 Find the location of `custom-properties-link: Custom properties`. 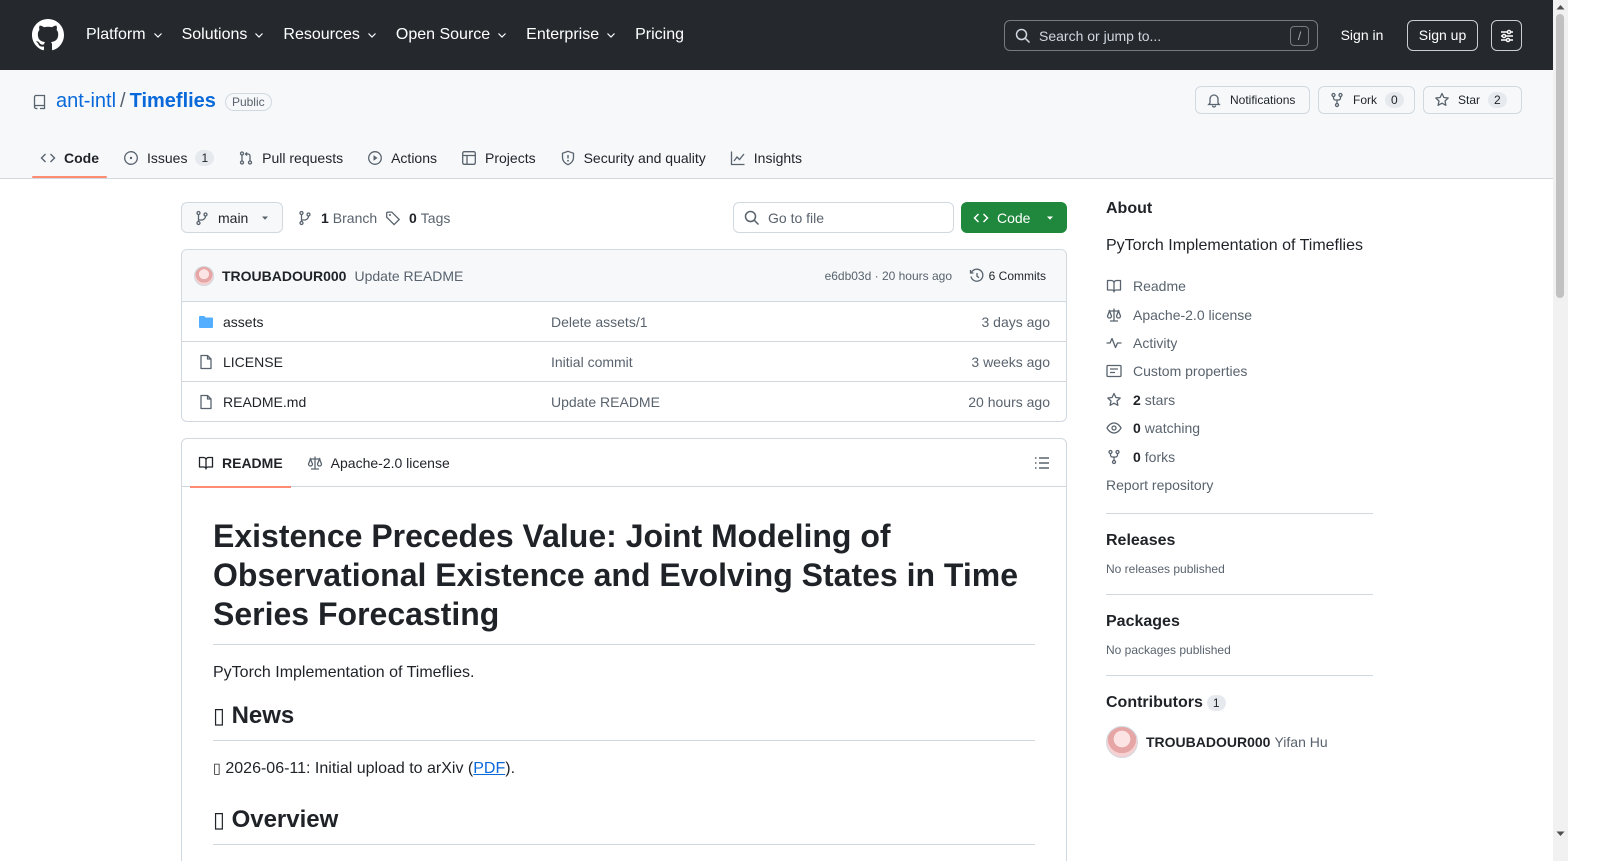

custom-properties-link: Custom properties is located at coordinates (1239, 371).